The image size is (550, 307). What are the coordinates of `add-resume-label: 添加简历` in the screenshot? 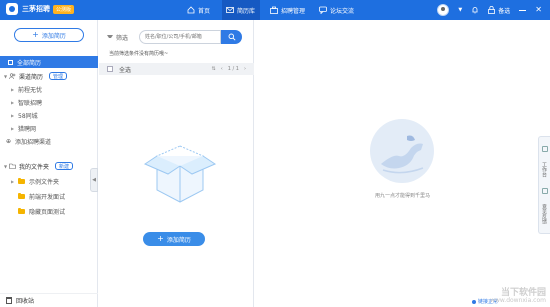 It's located at (178, 240).